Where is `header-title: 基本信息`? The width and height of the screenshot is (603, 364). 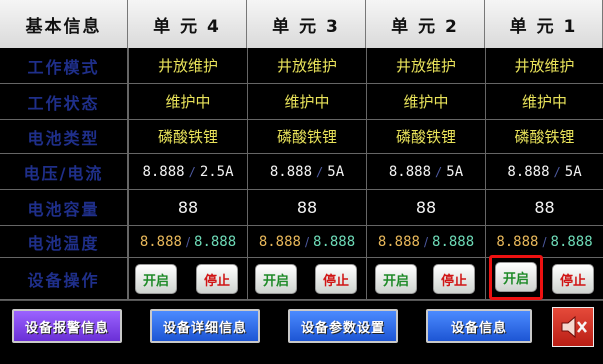
header-title: 基本信息 is located at coordinates (64, 24).